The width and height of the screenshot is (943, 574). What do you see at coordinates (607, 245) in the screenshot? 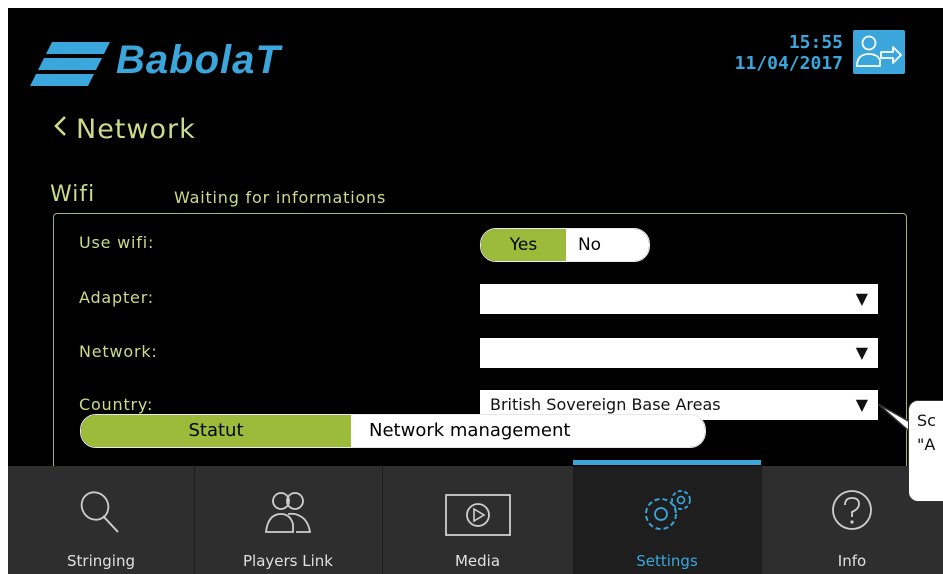
I see `toggle-no: No` at bounding box center [607, 245].